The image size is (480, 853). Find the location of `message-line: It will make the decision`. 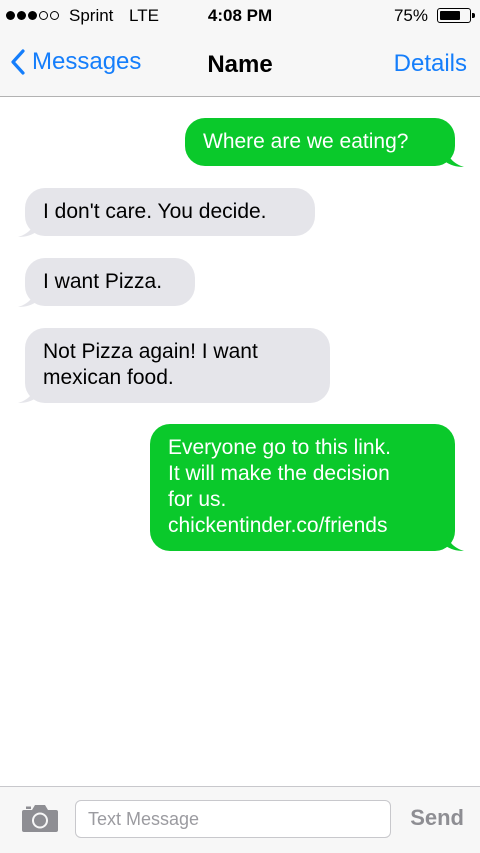

message-line: It will make the decision is located at coordinates (279, 473).